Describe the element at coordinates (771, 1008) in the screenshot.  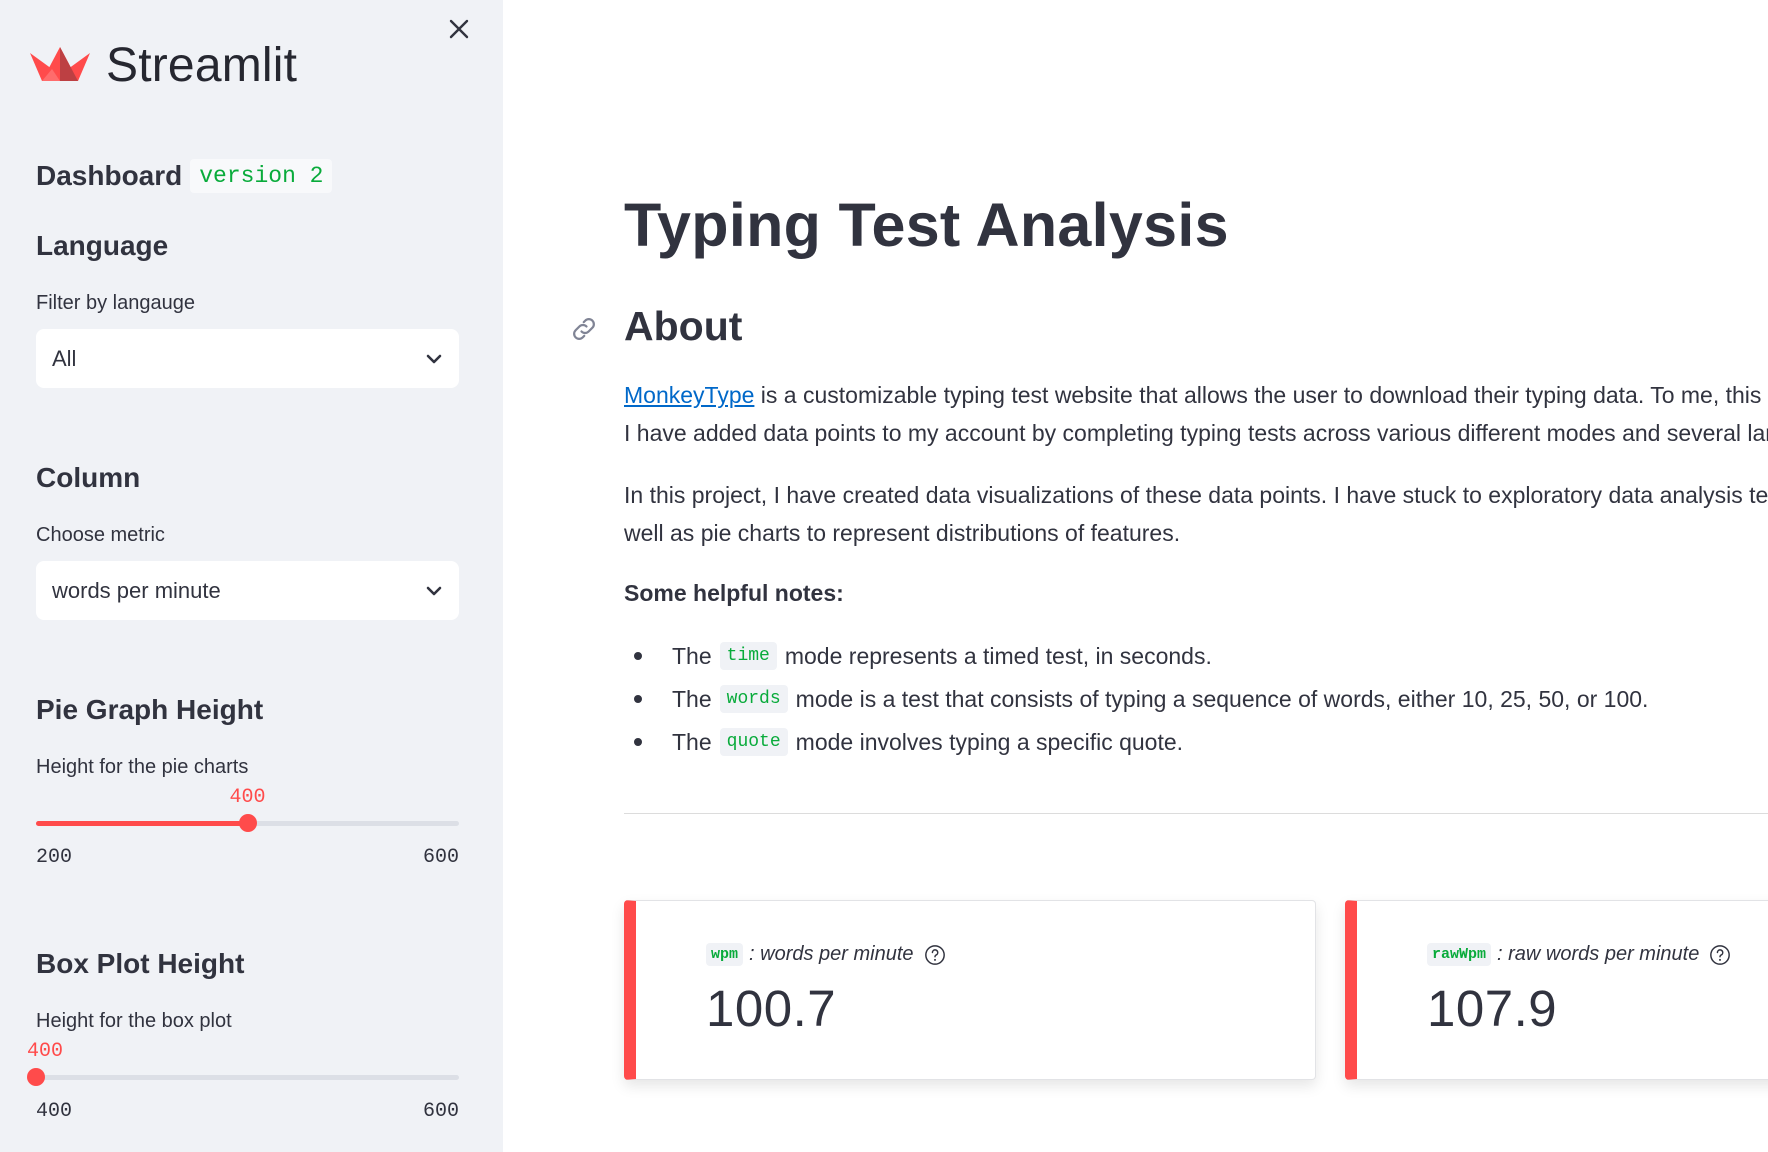
I see `metric-value: 100.7` at that location.